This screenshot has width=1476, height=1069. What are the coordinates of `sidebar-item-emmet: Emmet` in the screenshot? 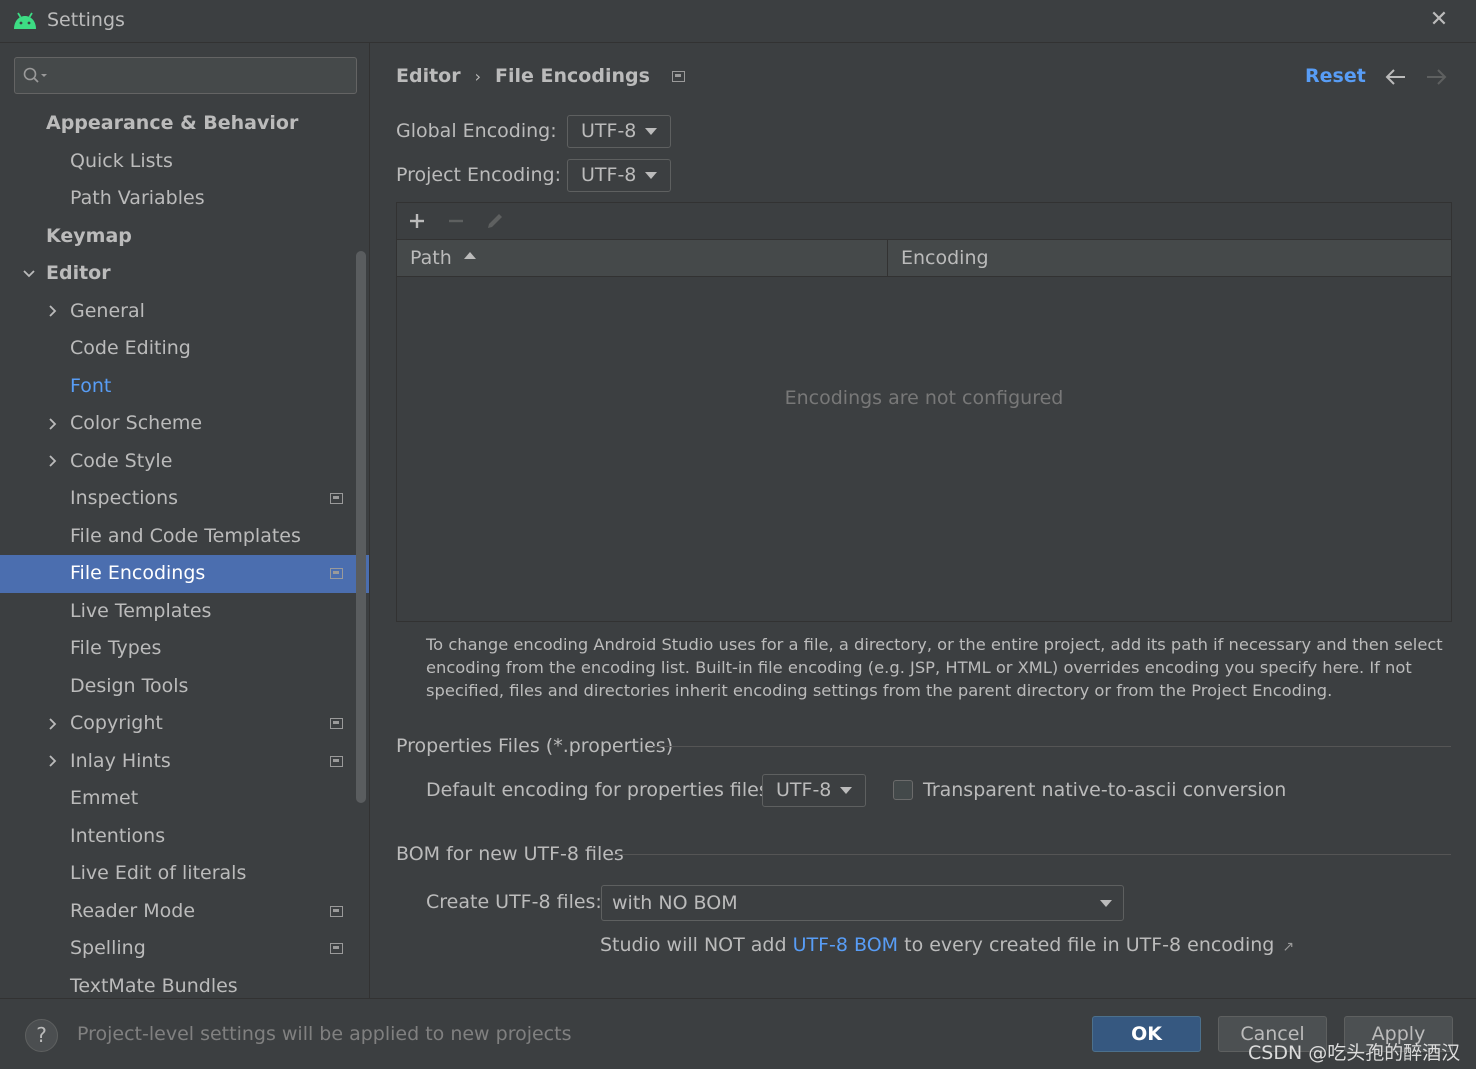 It's located at (184, 799).